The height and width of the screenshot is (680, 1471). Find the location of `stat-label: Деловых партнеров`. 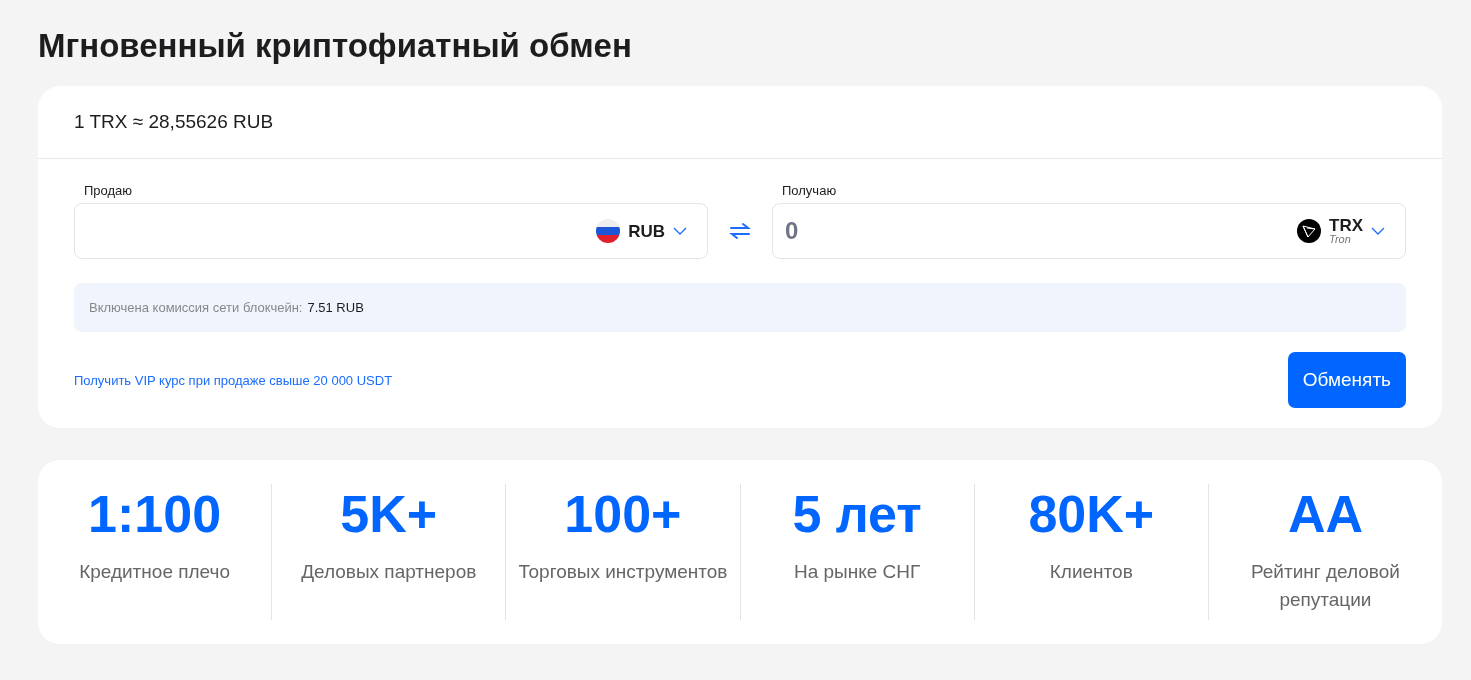

stat-label: Деловых партнеров is located at coordinates (389, 572).